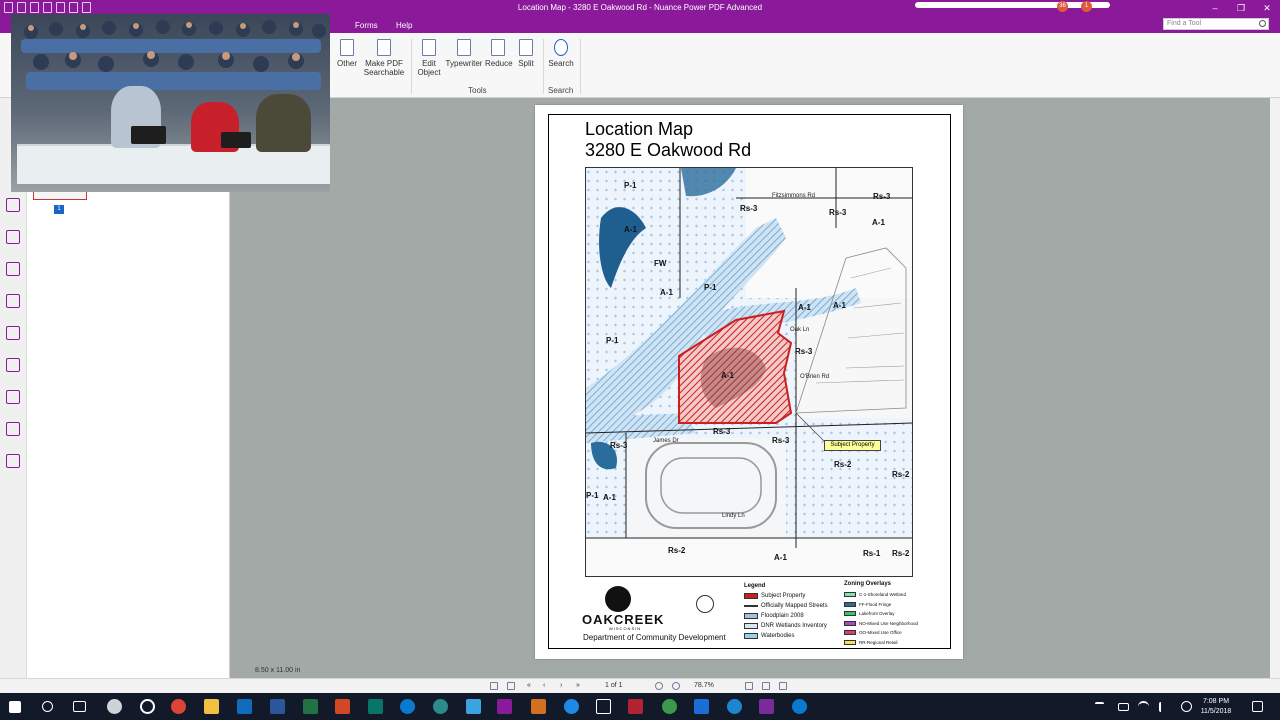  I want to click on fit-width-icon, so click(494, 686).